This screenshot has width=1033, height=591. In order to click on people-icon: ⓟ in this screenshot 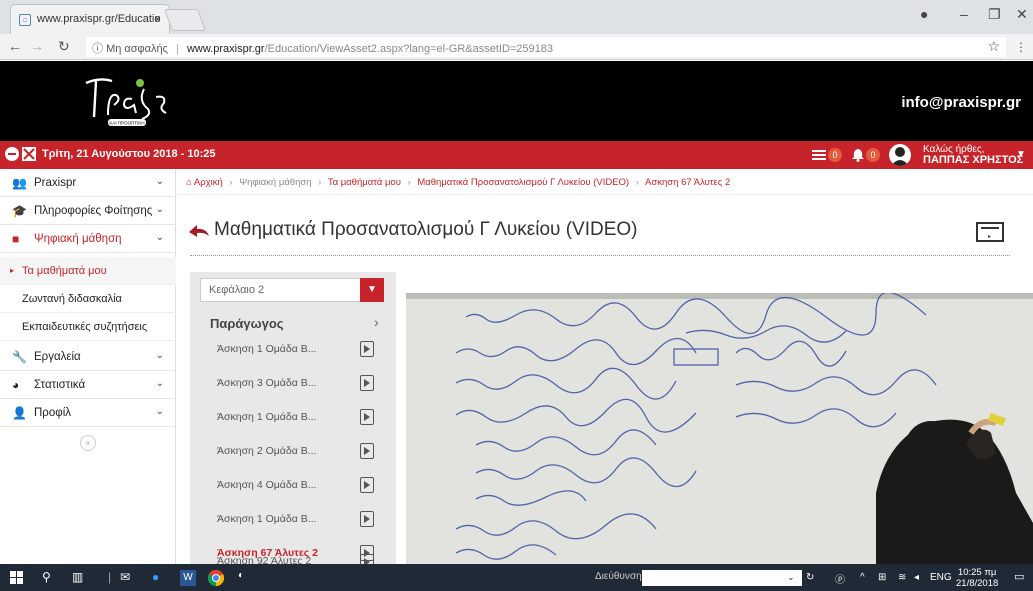, I will do `click(840, 578)`.